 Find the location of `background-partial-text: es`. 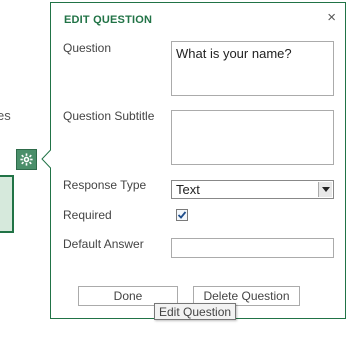

background-partial-text: es is located at coordinates (5, 115).